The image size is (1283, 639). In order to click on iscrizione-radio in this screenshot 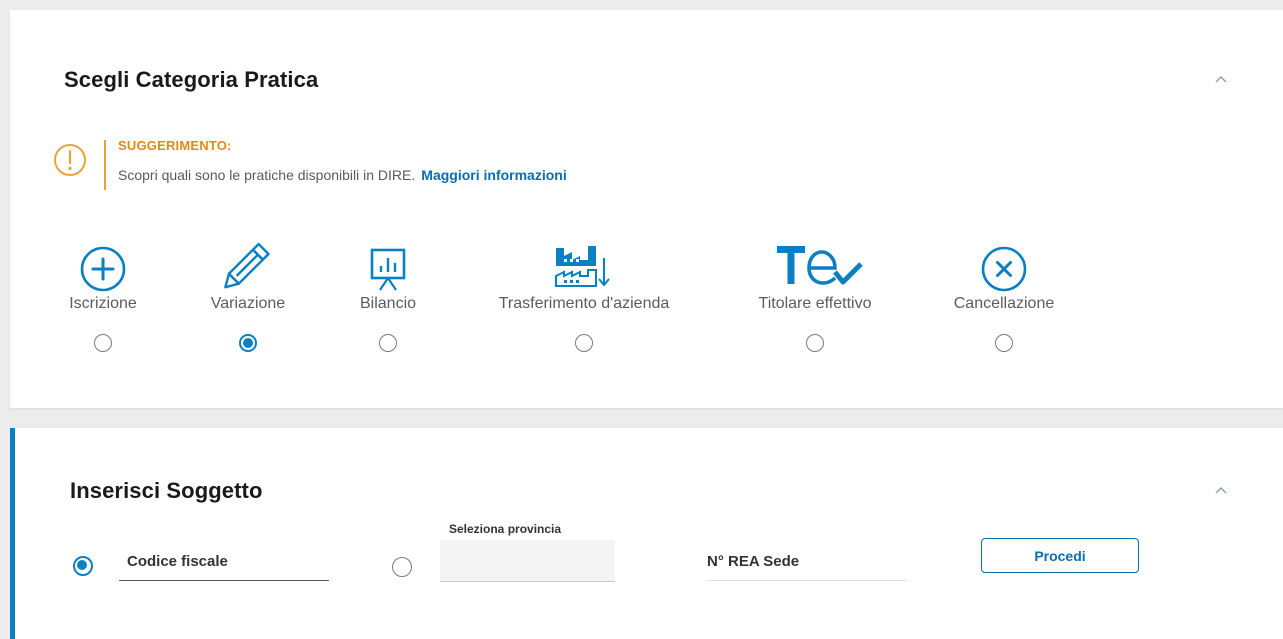, I will do `click(103, 343)`.